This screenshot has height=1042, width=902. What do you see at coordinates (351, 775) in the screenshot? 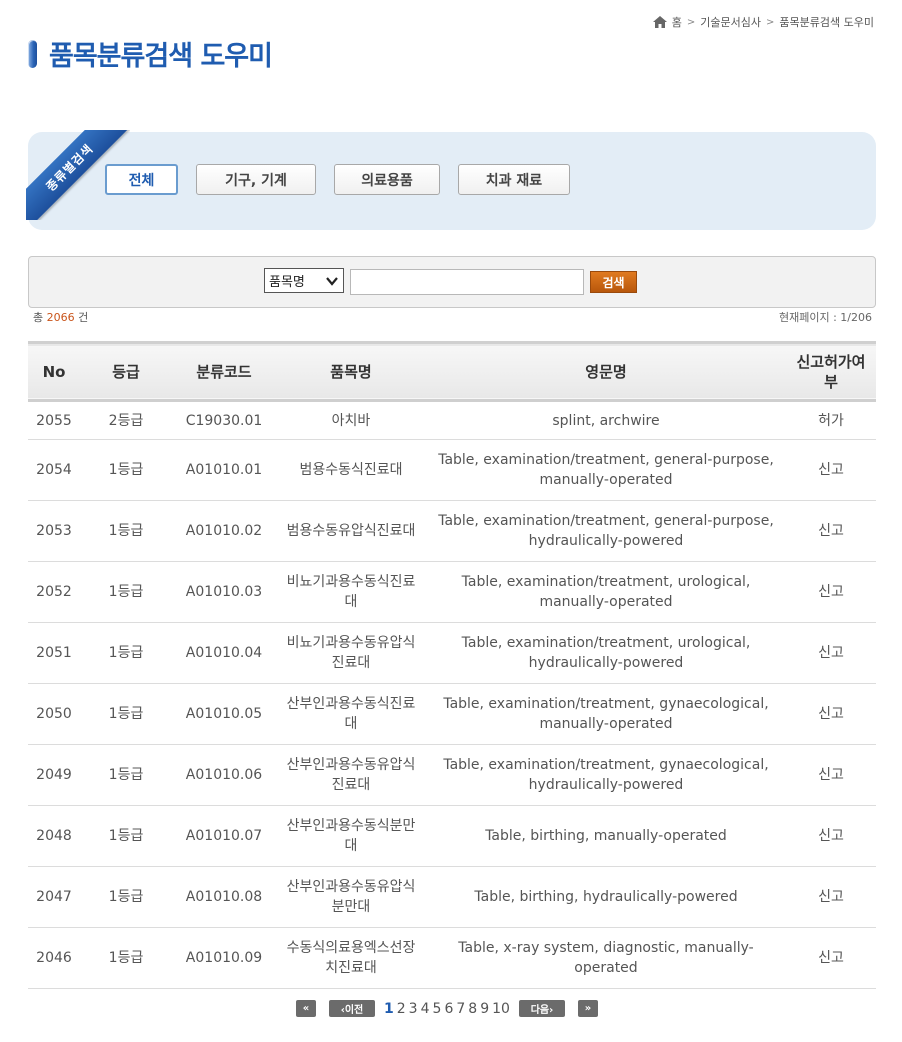
I see `cell-name: 산부인과용수동유압식진료대` at bounding box center [351, 775].